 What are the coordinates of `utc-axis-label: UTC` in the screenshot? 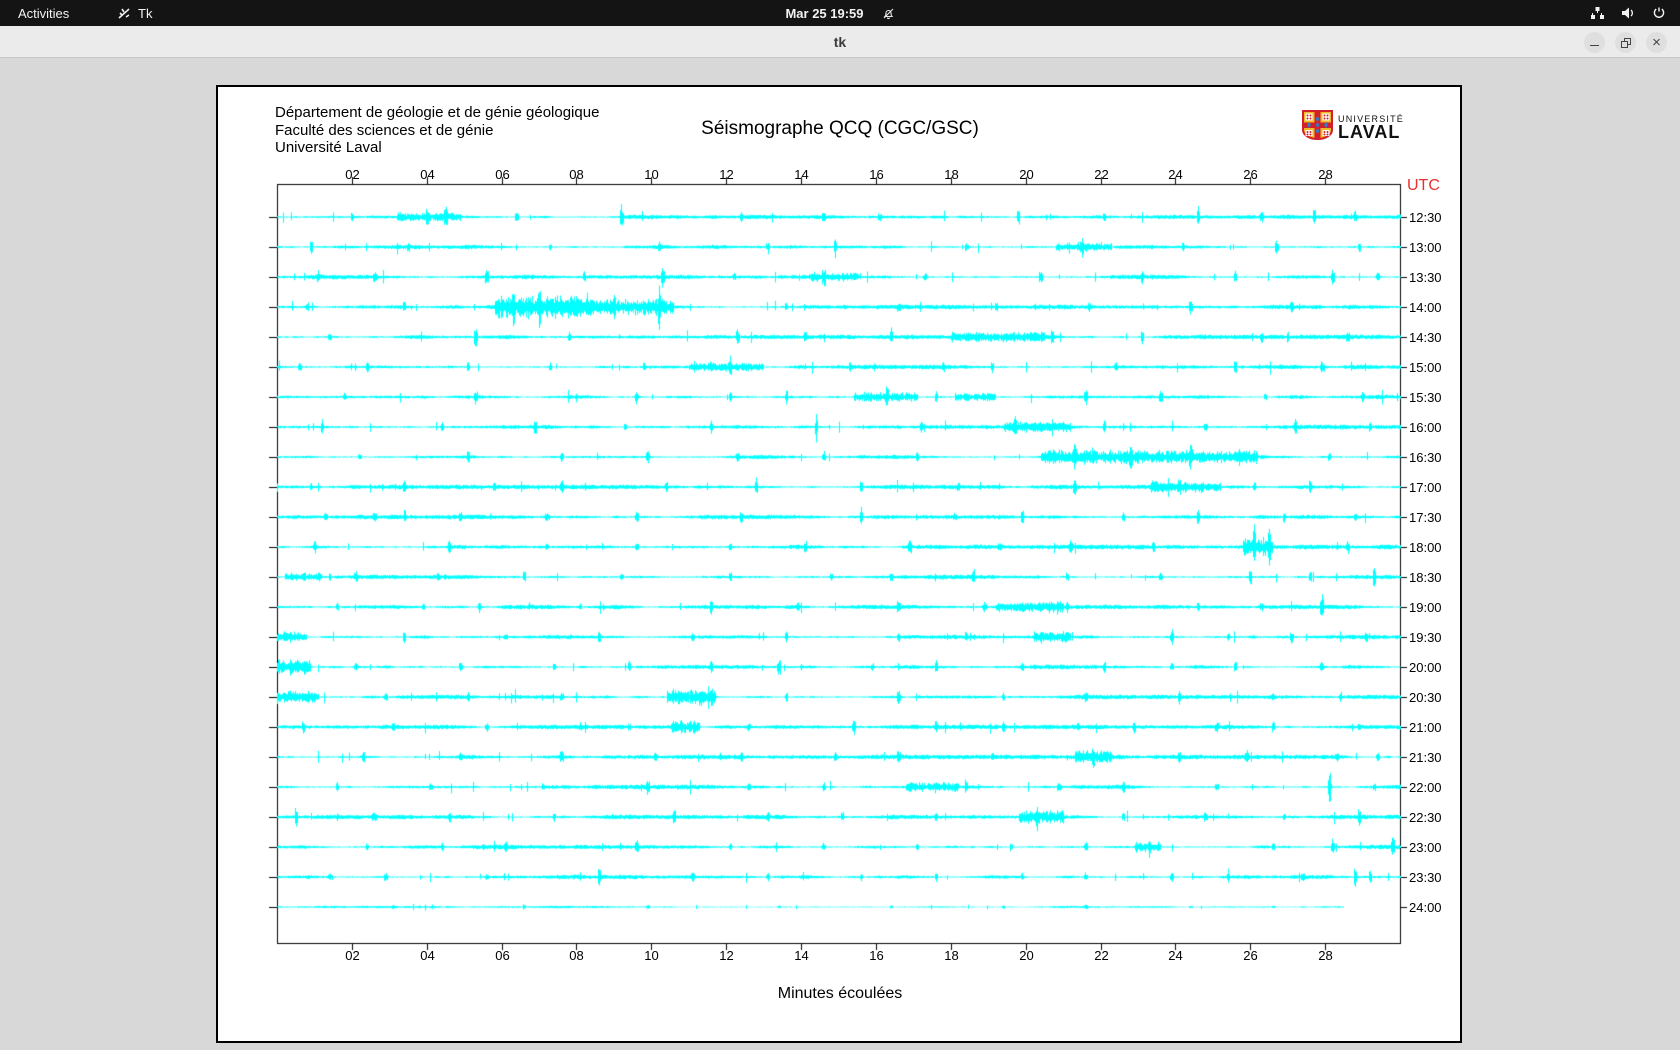 It's located at (1423, 185).